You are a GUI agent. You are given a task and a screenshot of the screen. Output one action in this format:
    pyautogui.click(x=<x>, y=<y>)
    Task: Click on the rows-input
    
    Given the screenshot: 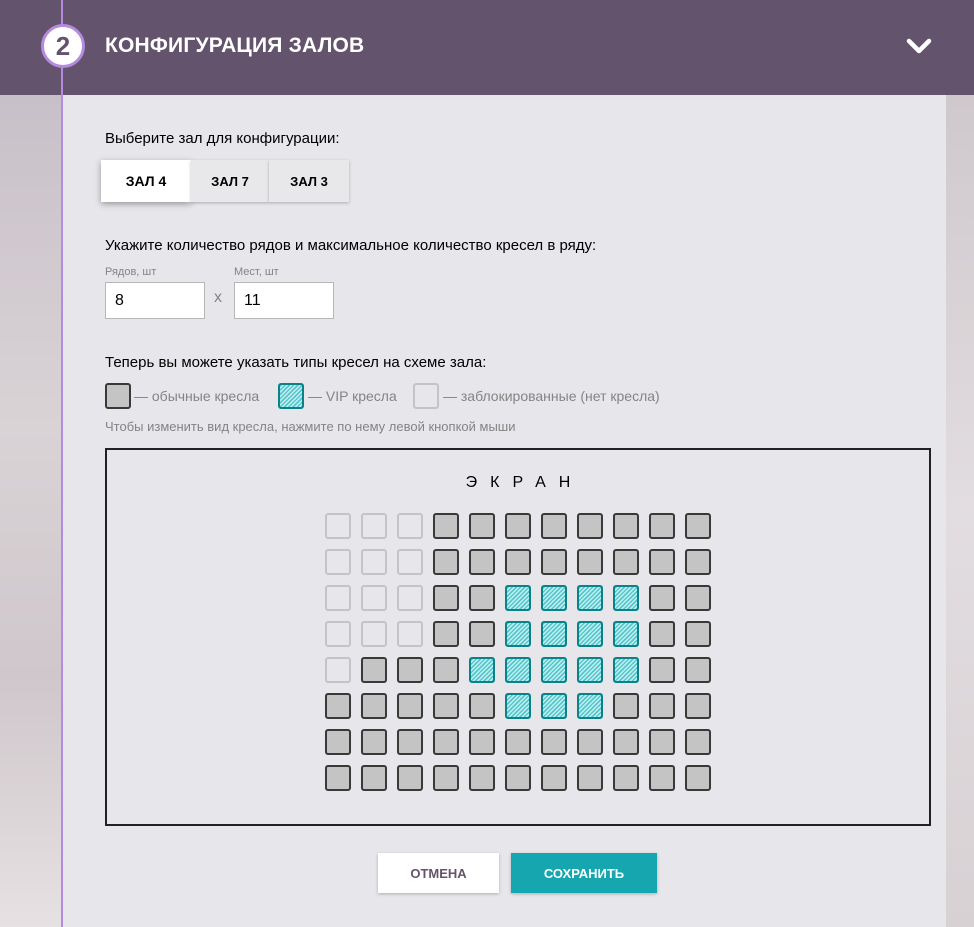 What is the action you would take?
    pyautogui.click(x=155, y=300)
    